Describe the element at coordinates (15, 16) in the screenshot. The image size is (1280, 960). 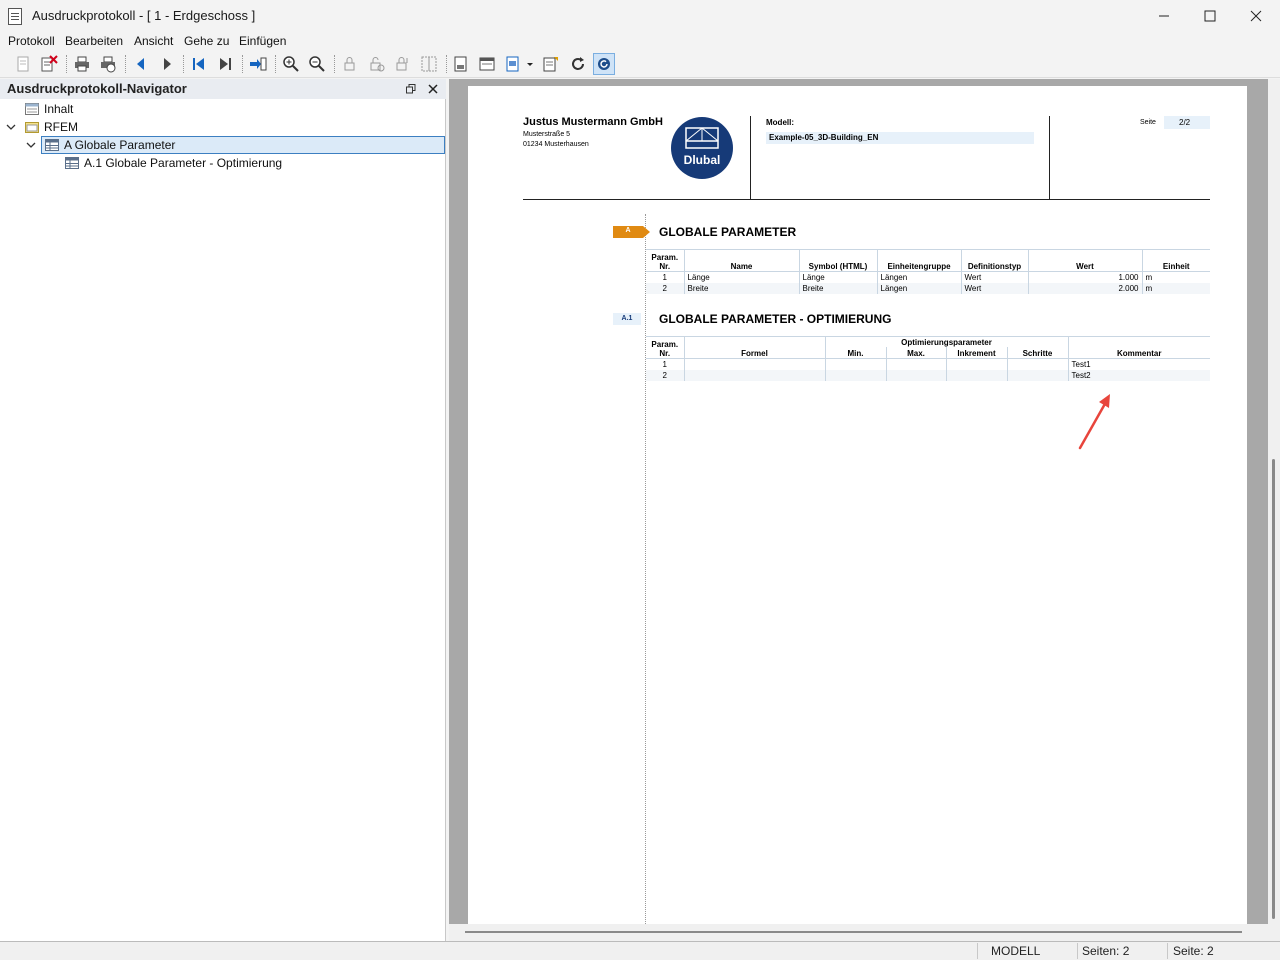
I see `document-icon` at that location.